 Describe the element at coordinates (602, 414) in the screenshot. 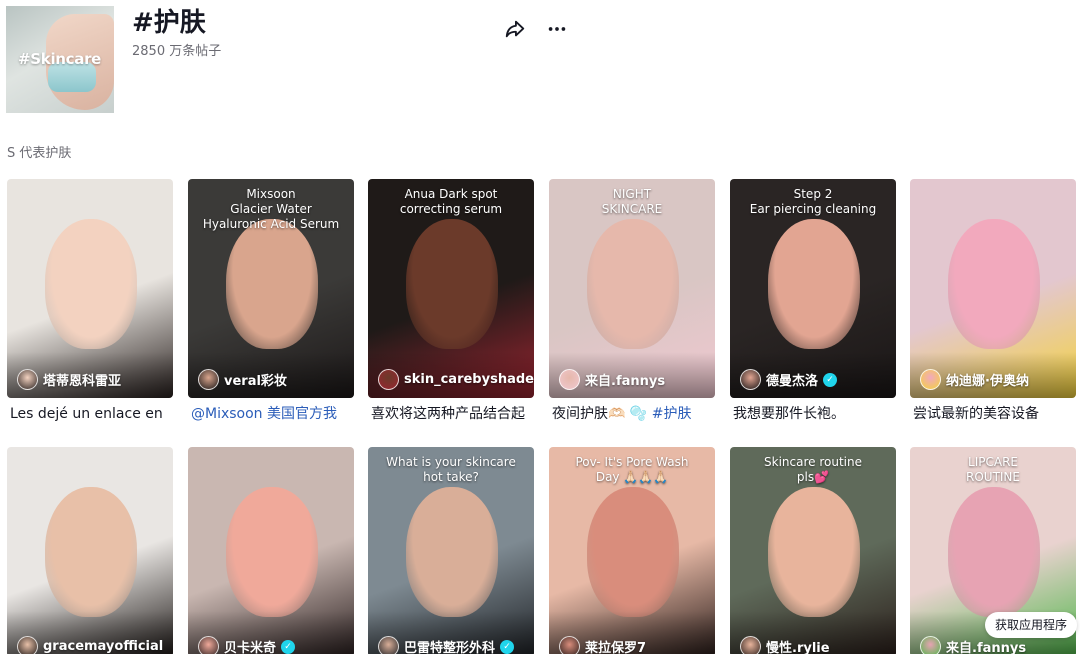

I see `caption-text: 夜间护肤🫶🏻 🫧` at that location.